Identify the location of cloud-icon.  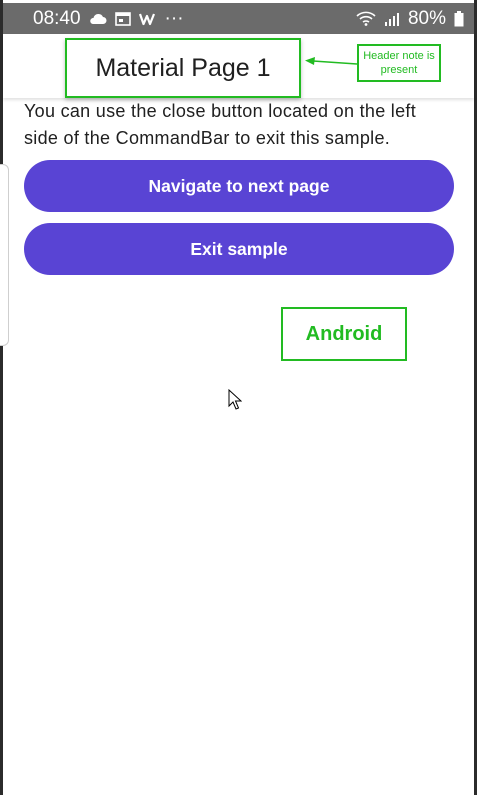
(98, 19).